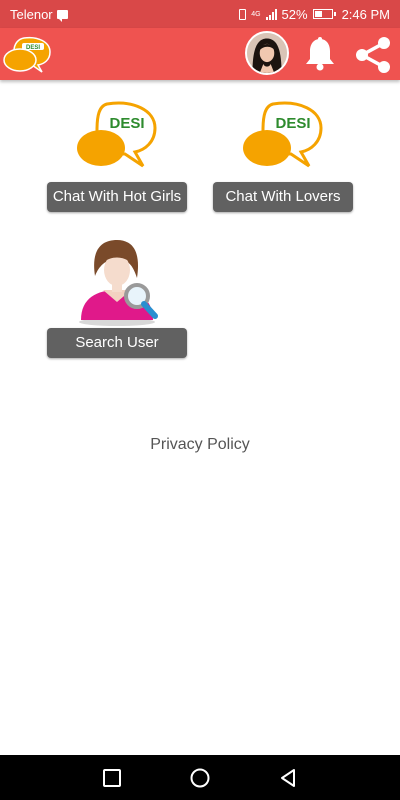 The image size is (400, 800). What do you see at coordinates (112, 778) in the screenshot?
I see `recents-square-icon` at bounding box center [112, 778].